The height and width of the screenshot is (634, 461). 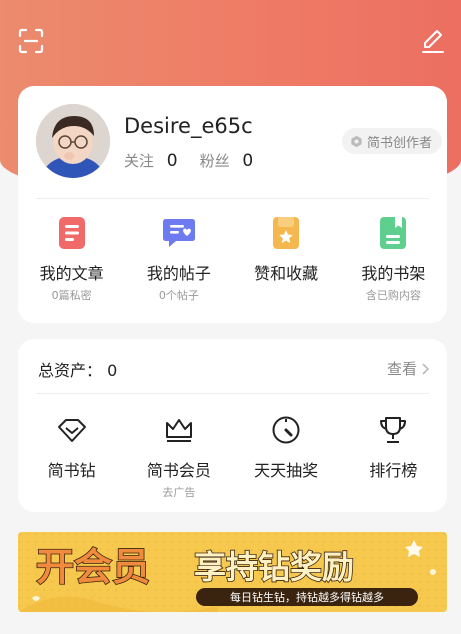 I want to click on diamond-icon, so click(x=71, y=430).